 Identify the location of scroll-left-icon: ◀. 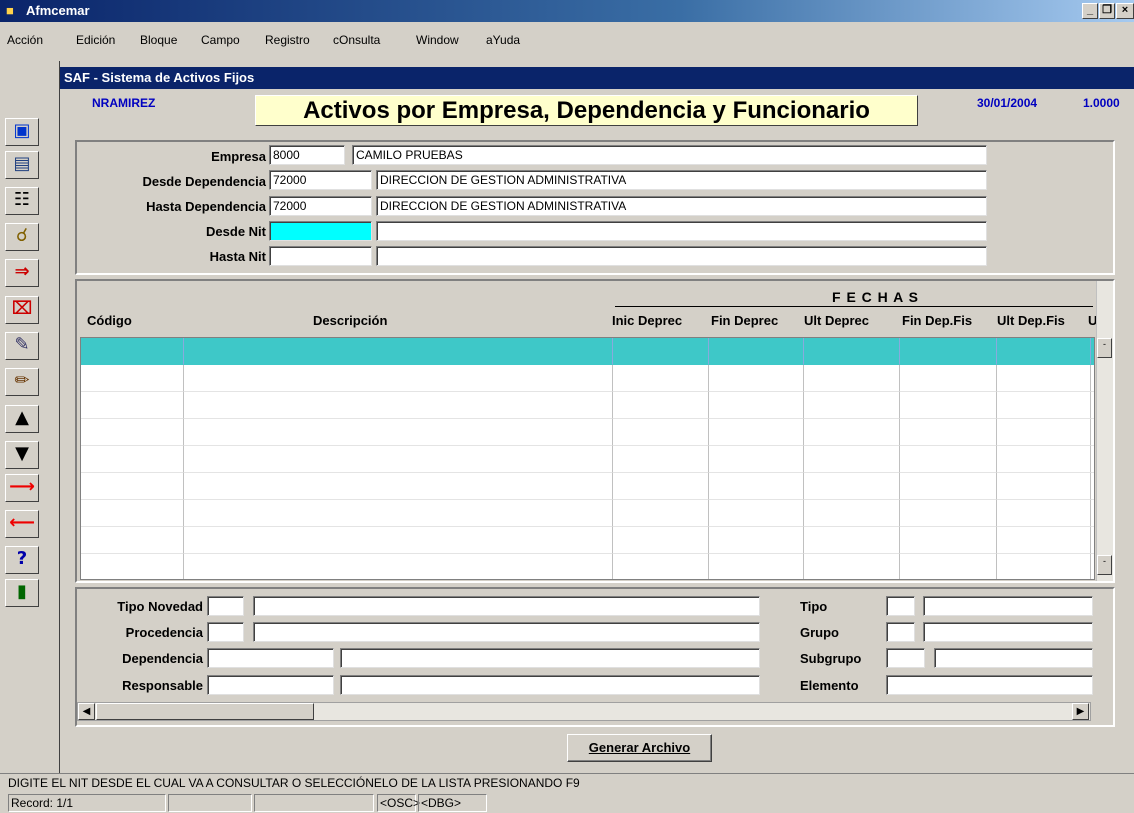
(86, 711).